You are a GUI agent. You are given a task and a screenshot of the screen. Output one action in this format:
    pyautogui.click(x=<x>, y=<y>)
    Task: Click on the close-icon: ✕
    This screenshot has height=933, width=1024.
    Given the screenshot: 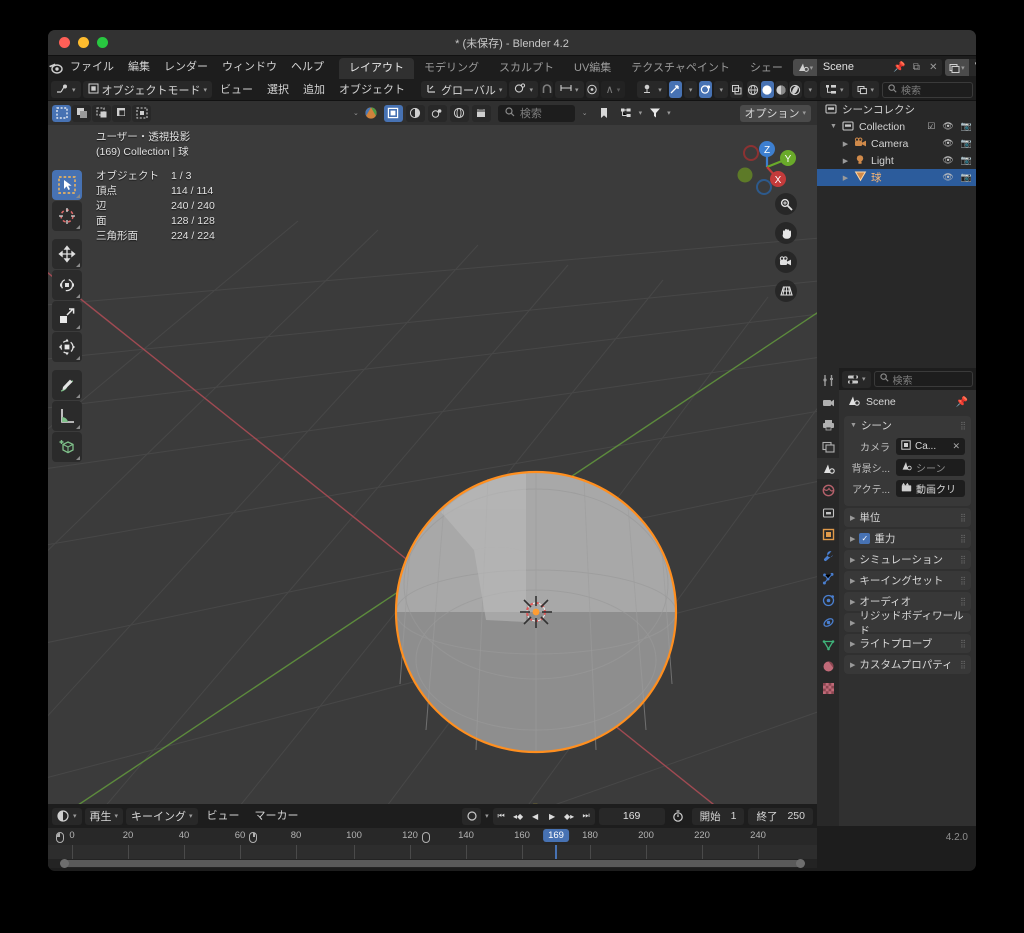 What is the action you would take?
    pyautogui.click(x=933, y=67)
    